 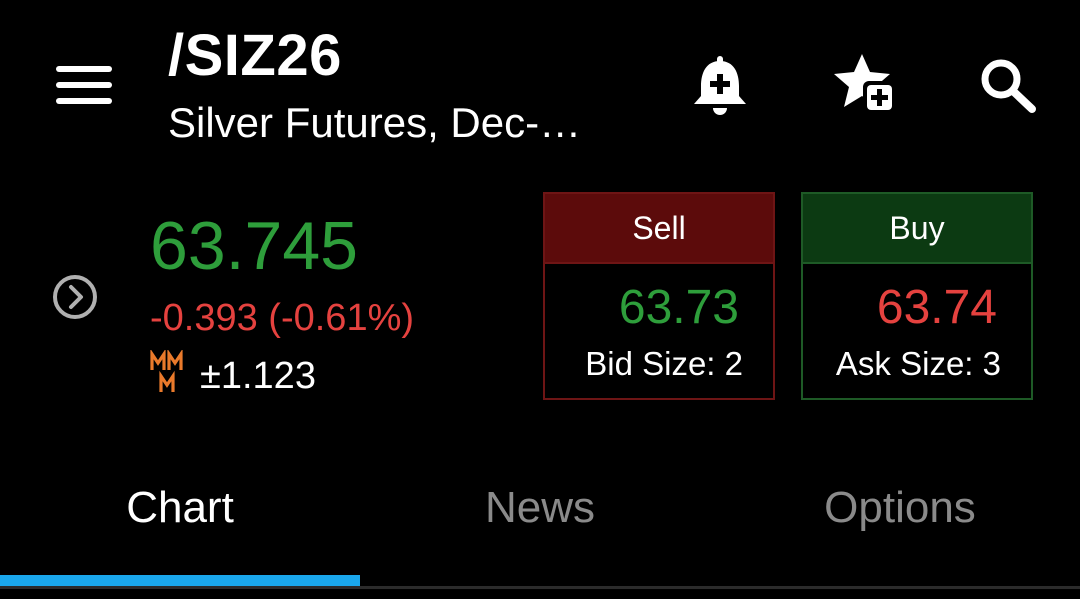 I want to click on add-to-watchlist-button, so click(x=865, y=84).